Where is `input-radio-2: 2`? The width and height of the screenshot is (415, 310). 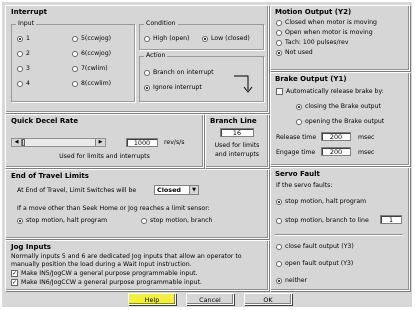
input-radio-2: 2 is located at coordinates (23, 53).